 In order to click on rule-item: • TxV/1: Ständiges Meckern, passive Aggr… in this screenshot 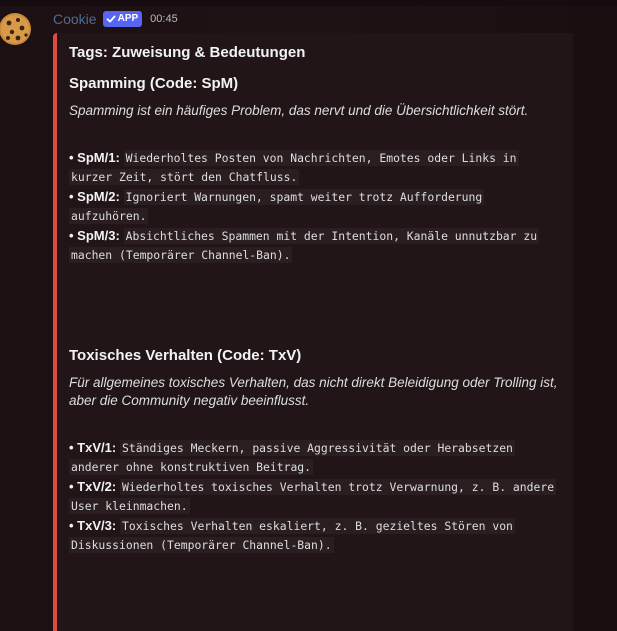, I will do `click(292, 457)`.